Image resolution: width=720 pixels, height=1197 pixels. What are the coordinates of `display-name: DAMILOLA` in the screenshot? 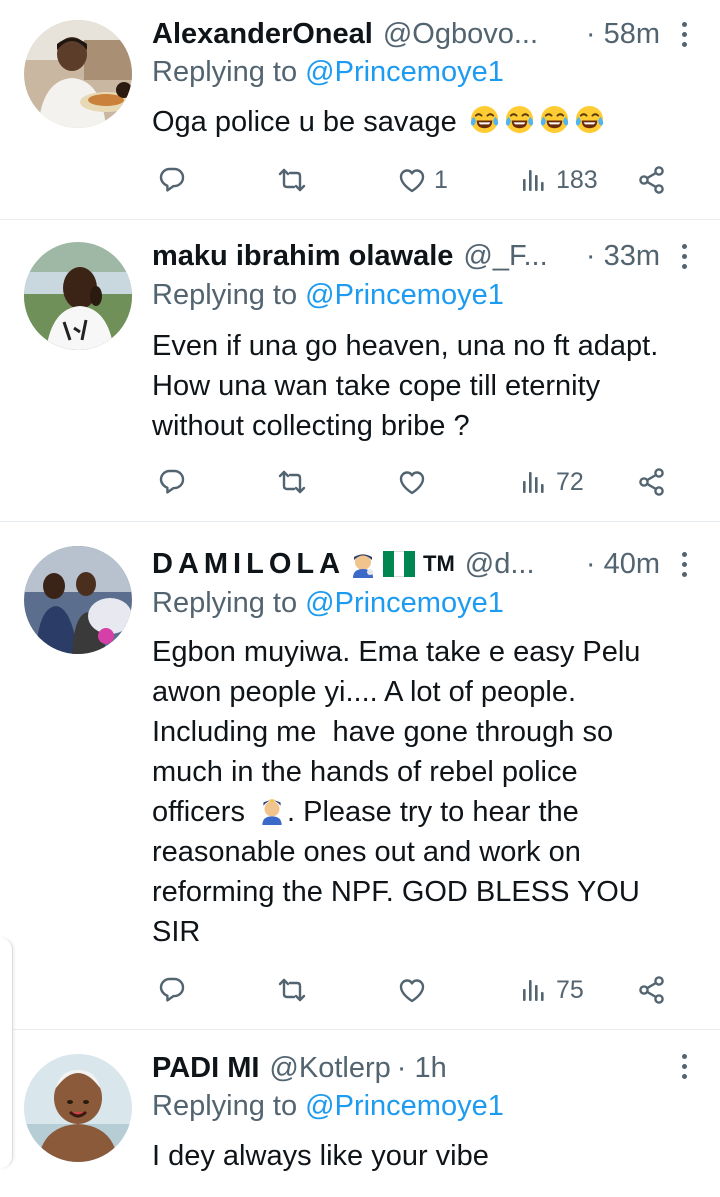 It's located at (248, 564).